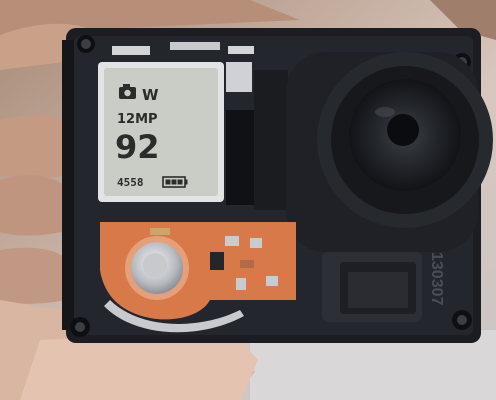 This screenshot has height=400, width=496. Describe the element at coordinates (241, 157) in the screenshot. I see `lcd-flex-connector` at that location.